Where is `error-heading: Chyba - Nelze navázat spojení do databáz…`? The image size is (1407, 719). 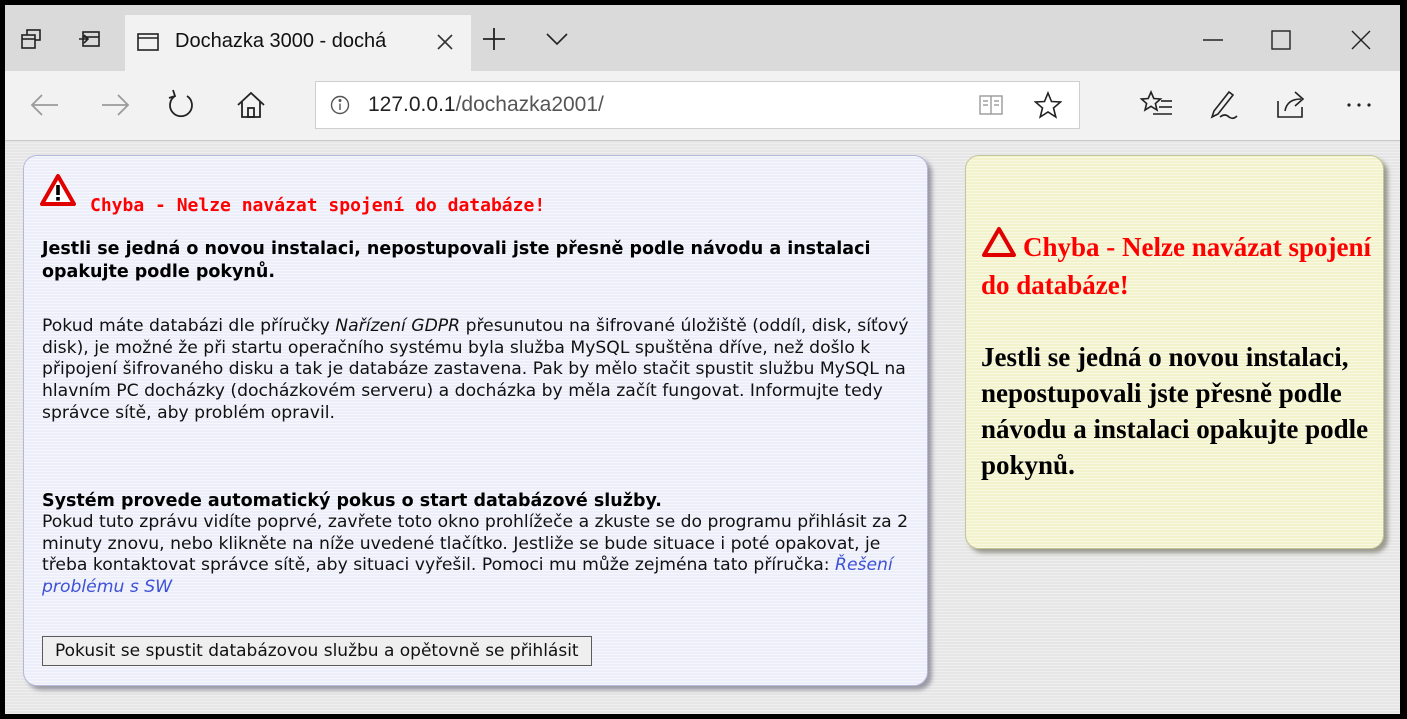 error-heading: Chyba - Nelze navázat spojení do databáz… is located at coordinates (318, 205).